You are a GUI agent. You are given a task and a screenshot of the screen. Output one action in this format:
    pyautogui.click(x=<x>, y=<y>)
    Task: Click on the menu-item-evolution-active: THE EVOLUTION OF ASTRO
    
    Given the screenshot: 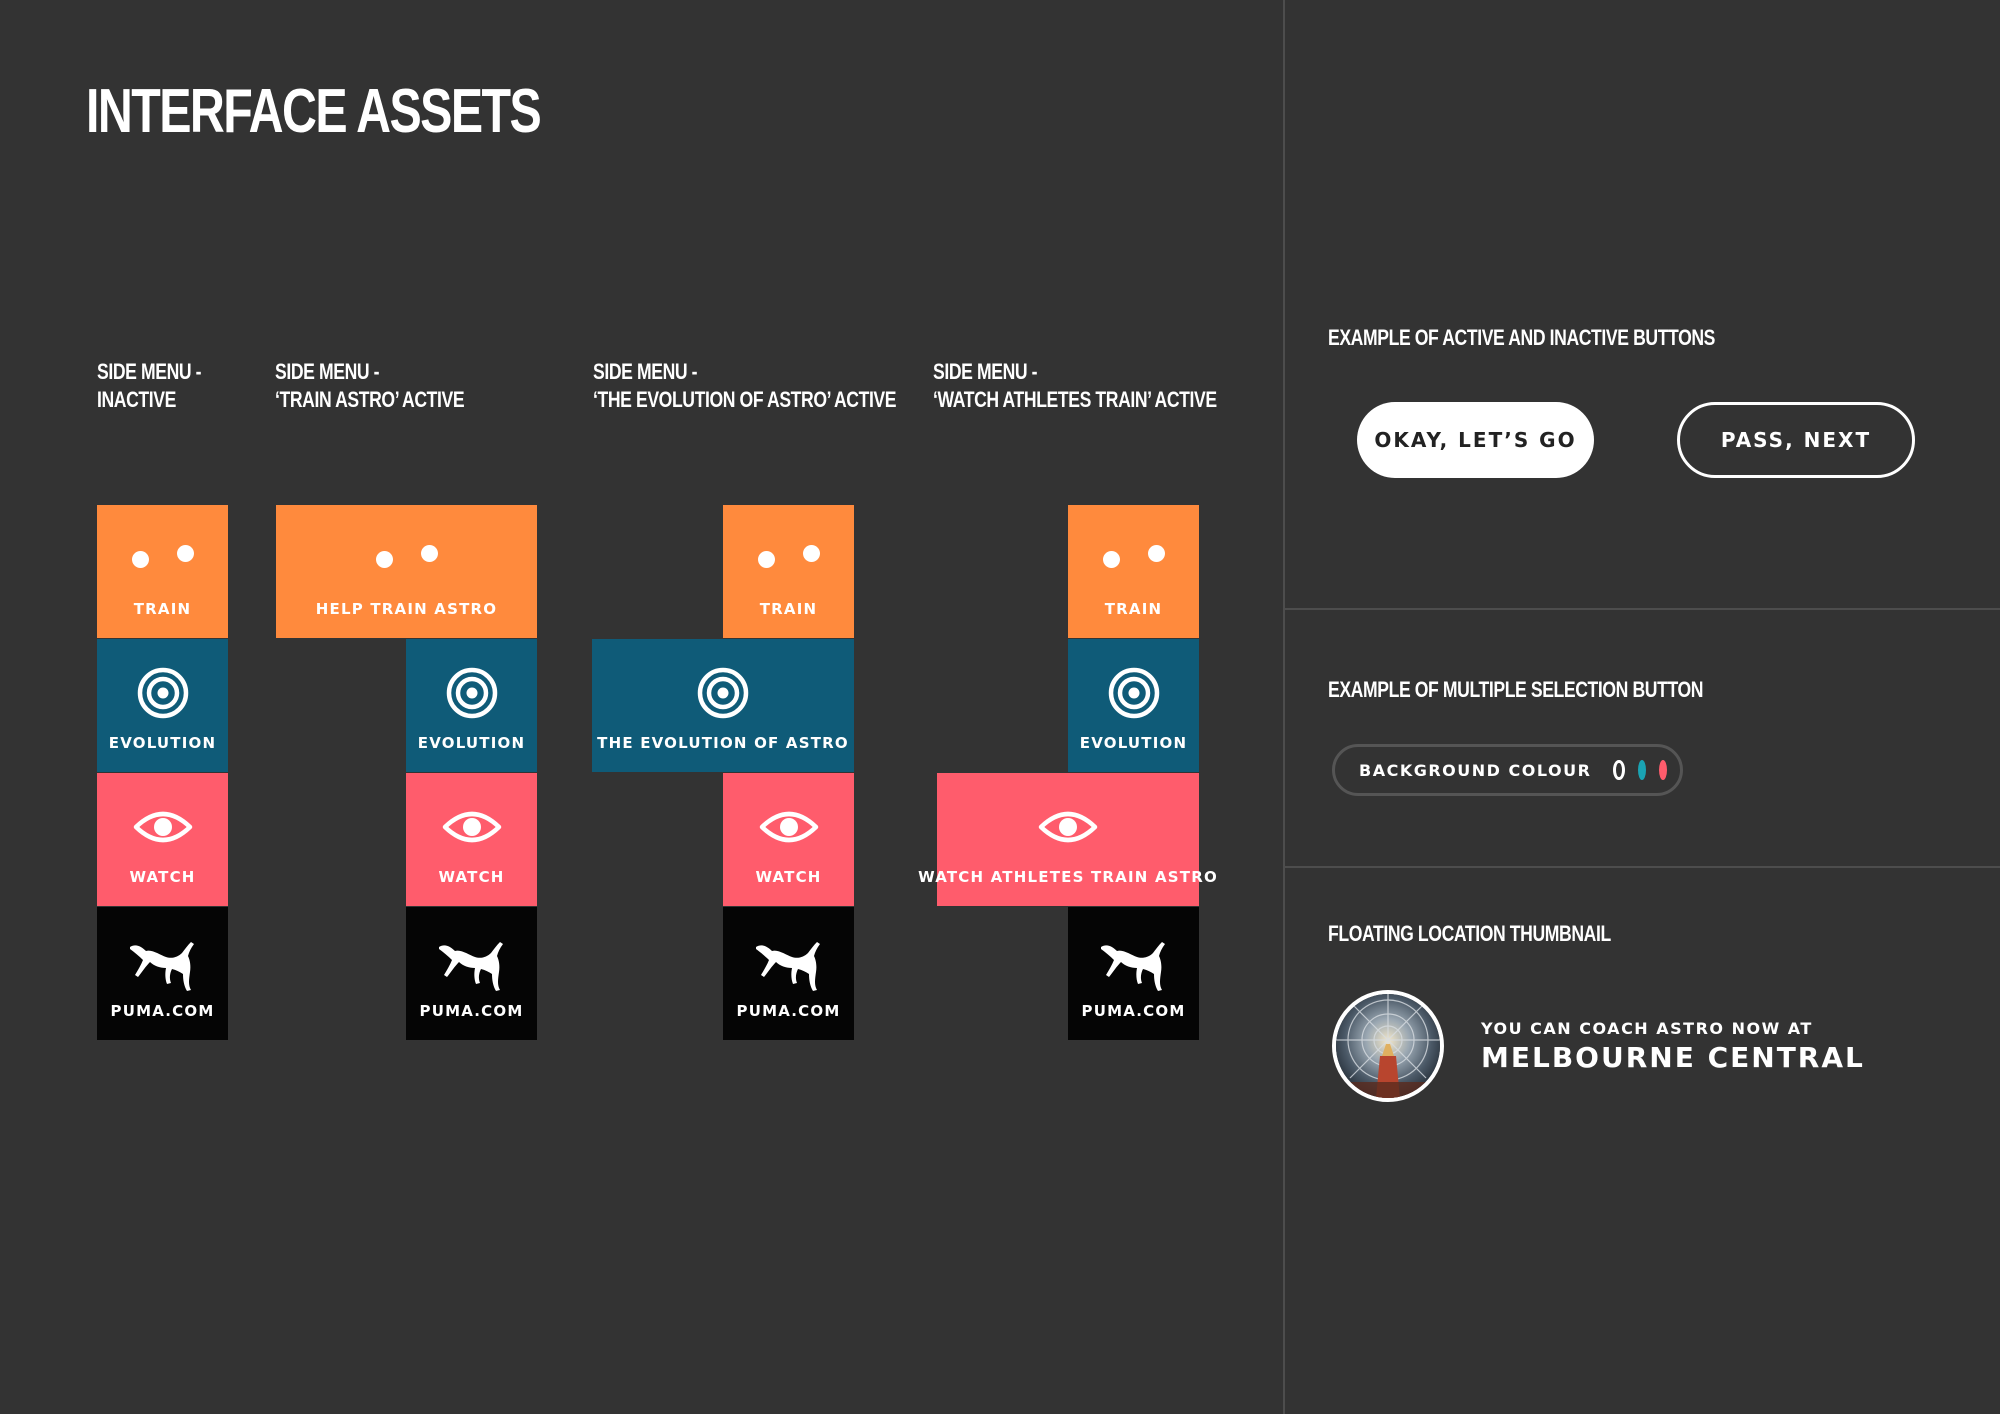 What is the action you would take?
    pyautogui.click(x=723, y=705)
    